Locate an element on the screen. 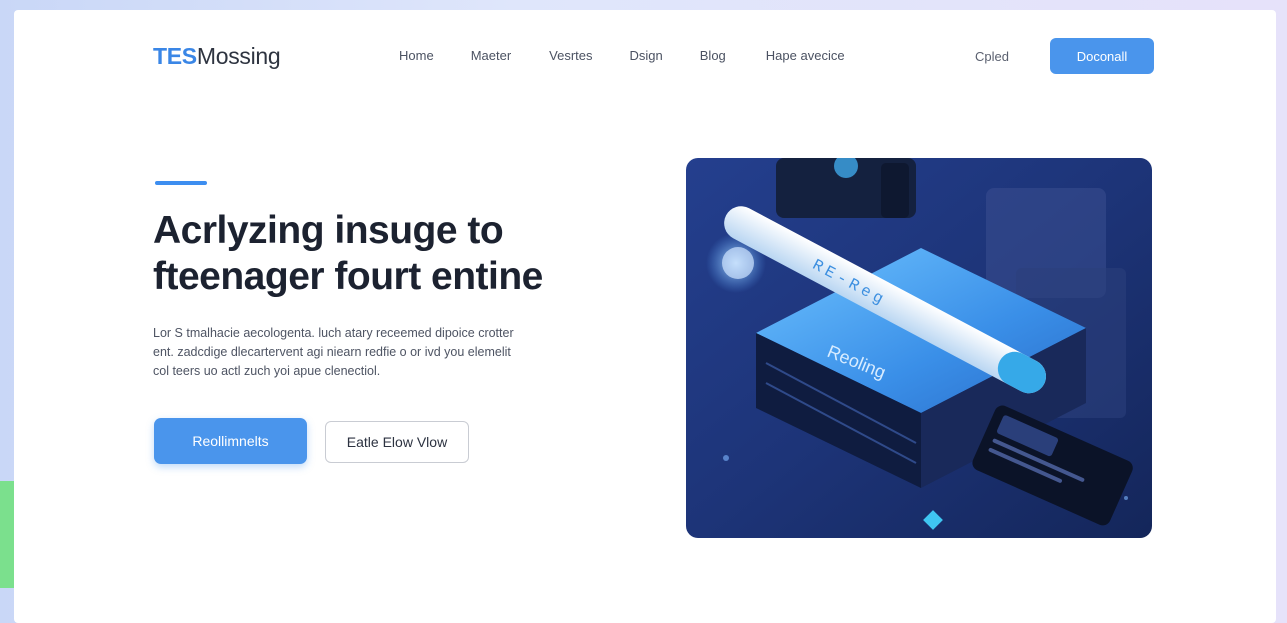 The image size is (1287, 623). nav-link-hape-avecice: Hape avecice is located at coordinates (805, 55).